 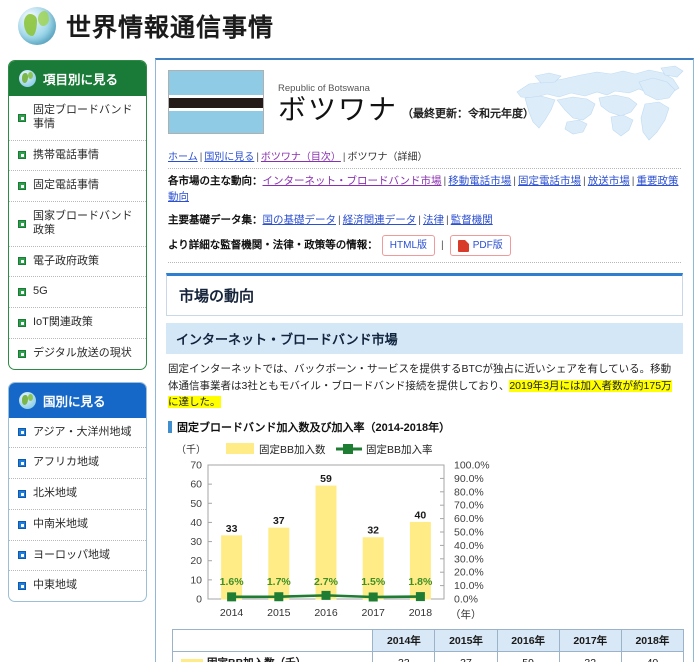 I want to click on html-version-label: HTML版, so click(x=408, y=246).